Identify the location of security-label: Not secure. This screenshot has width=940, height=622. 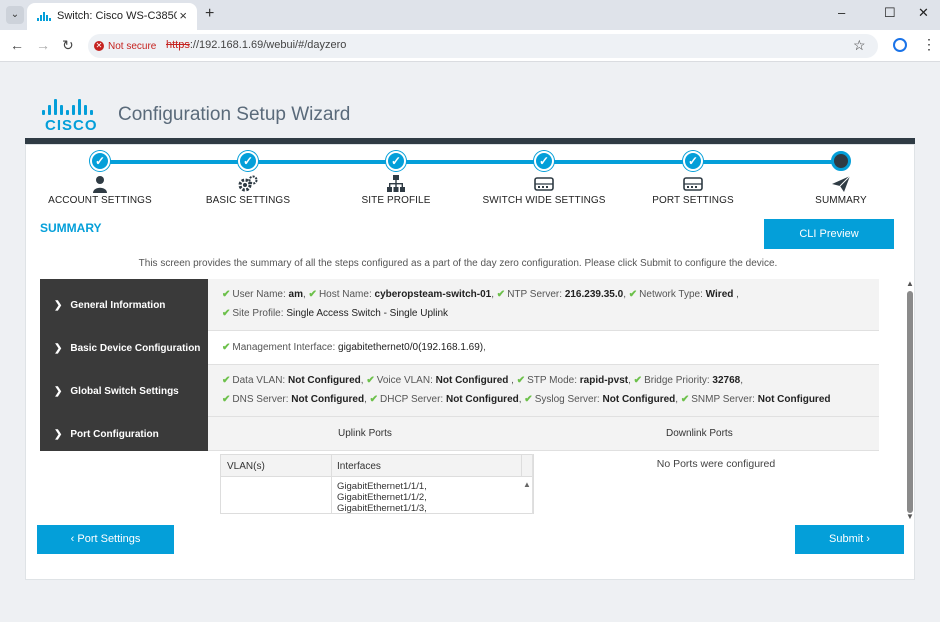
(132, 46).